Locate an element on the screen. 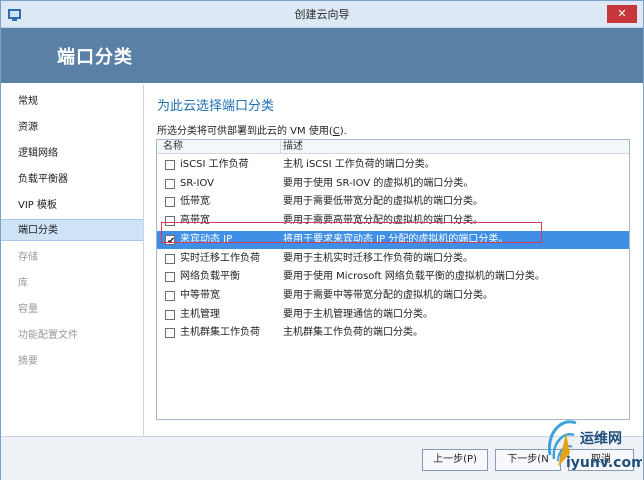 The image size is (644, 480). wizard-header: 端口分类 is located at coordinates (322, 55).